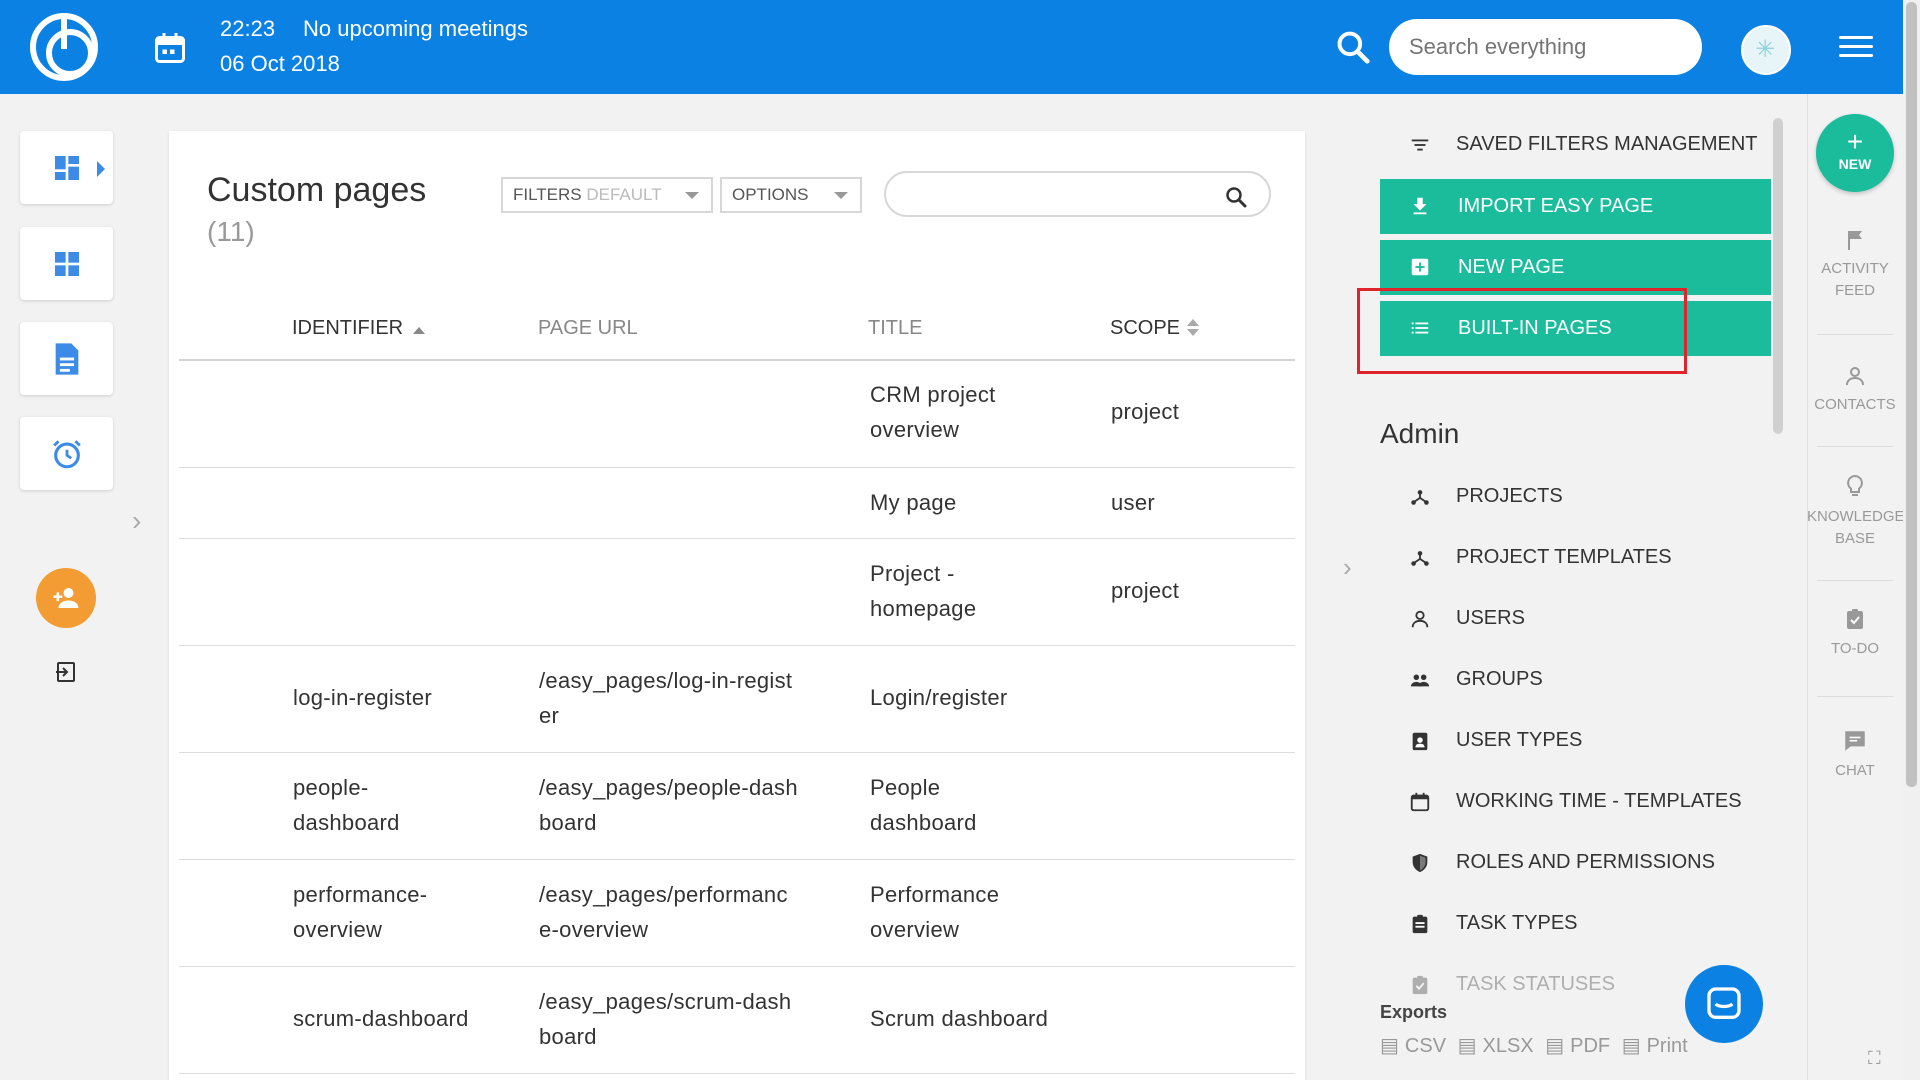  I want to click on filters-label: FILTERS, so click(547, 194).